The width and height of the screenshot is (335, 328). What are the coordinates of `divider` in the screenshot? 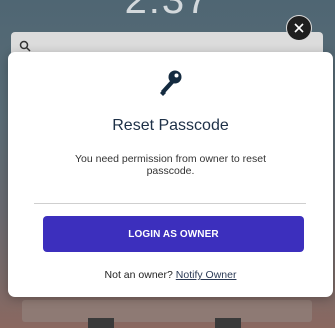 It's located at (170, 203).